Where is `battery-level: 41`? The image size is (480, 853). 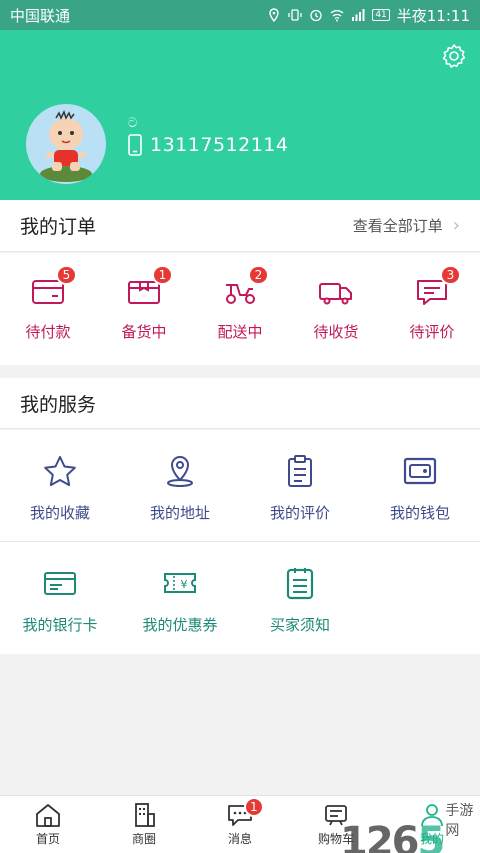 battery-level: 41 is located at coordinates (381, 15).